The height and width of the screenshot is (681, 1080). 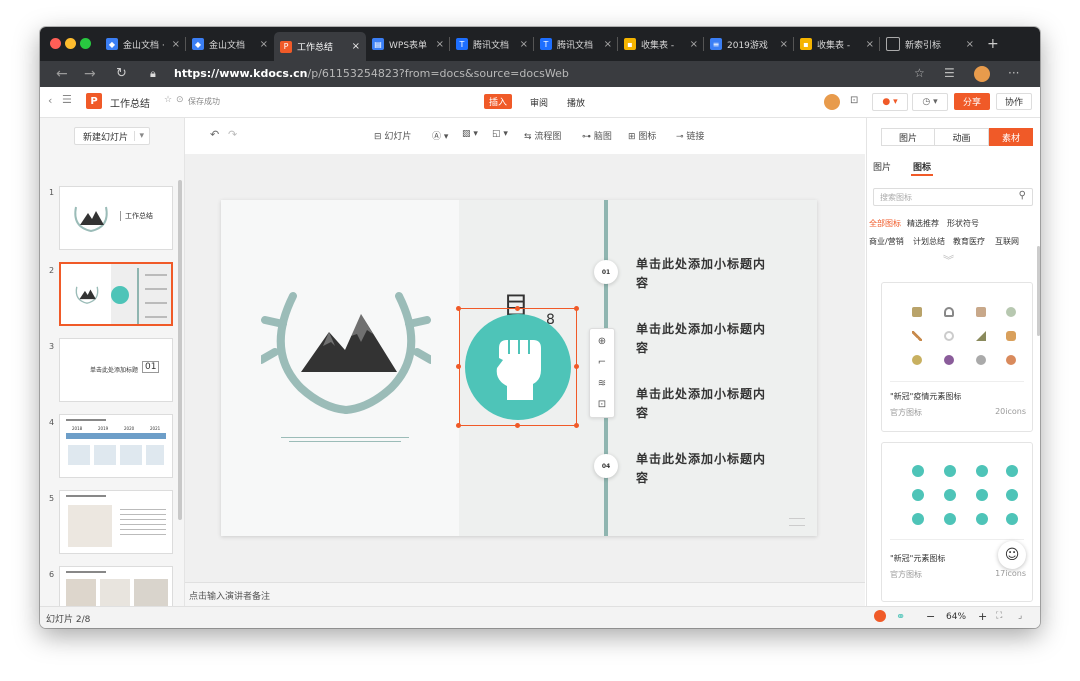 What do you see at coordinates (470, 134) in the screenshot?
I see `image-dropdown: ▨ ▾` at bounding box center [470, 134].